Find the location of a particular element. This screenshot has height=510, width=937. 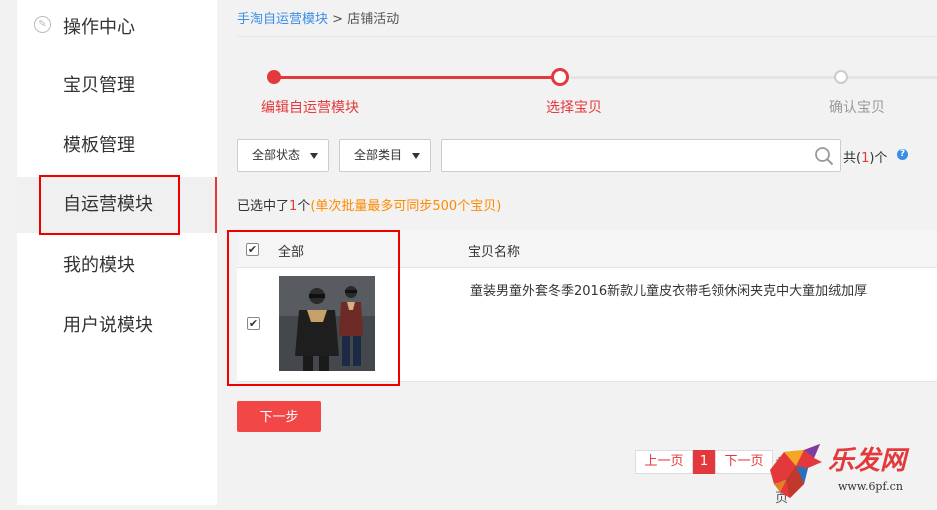

bull-logo is located at coordinates (796, 471).